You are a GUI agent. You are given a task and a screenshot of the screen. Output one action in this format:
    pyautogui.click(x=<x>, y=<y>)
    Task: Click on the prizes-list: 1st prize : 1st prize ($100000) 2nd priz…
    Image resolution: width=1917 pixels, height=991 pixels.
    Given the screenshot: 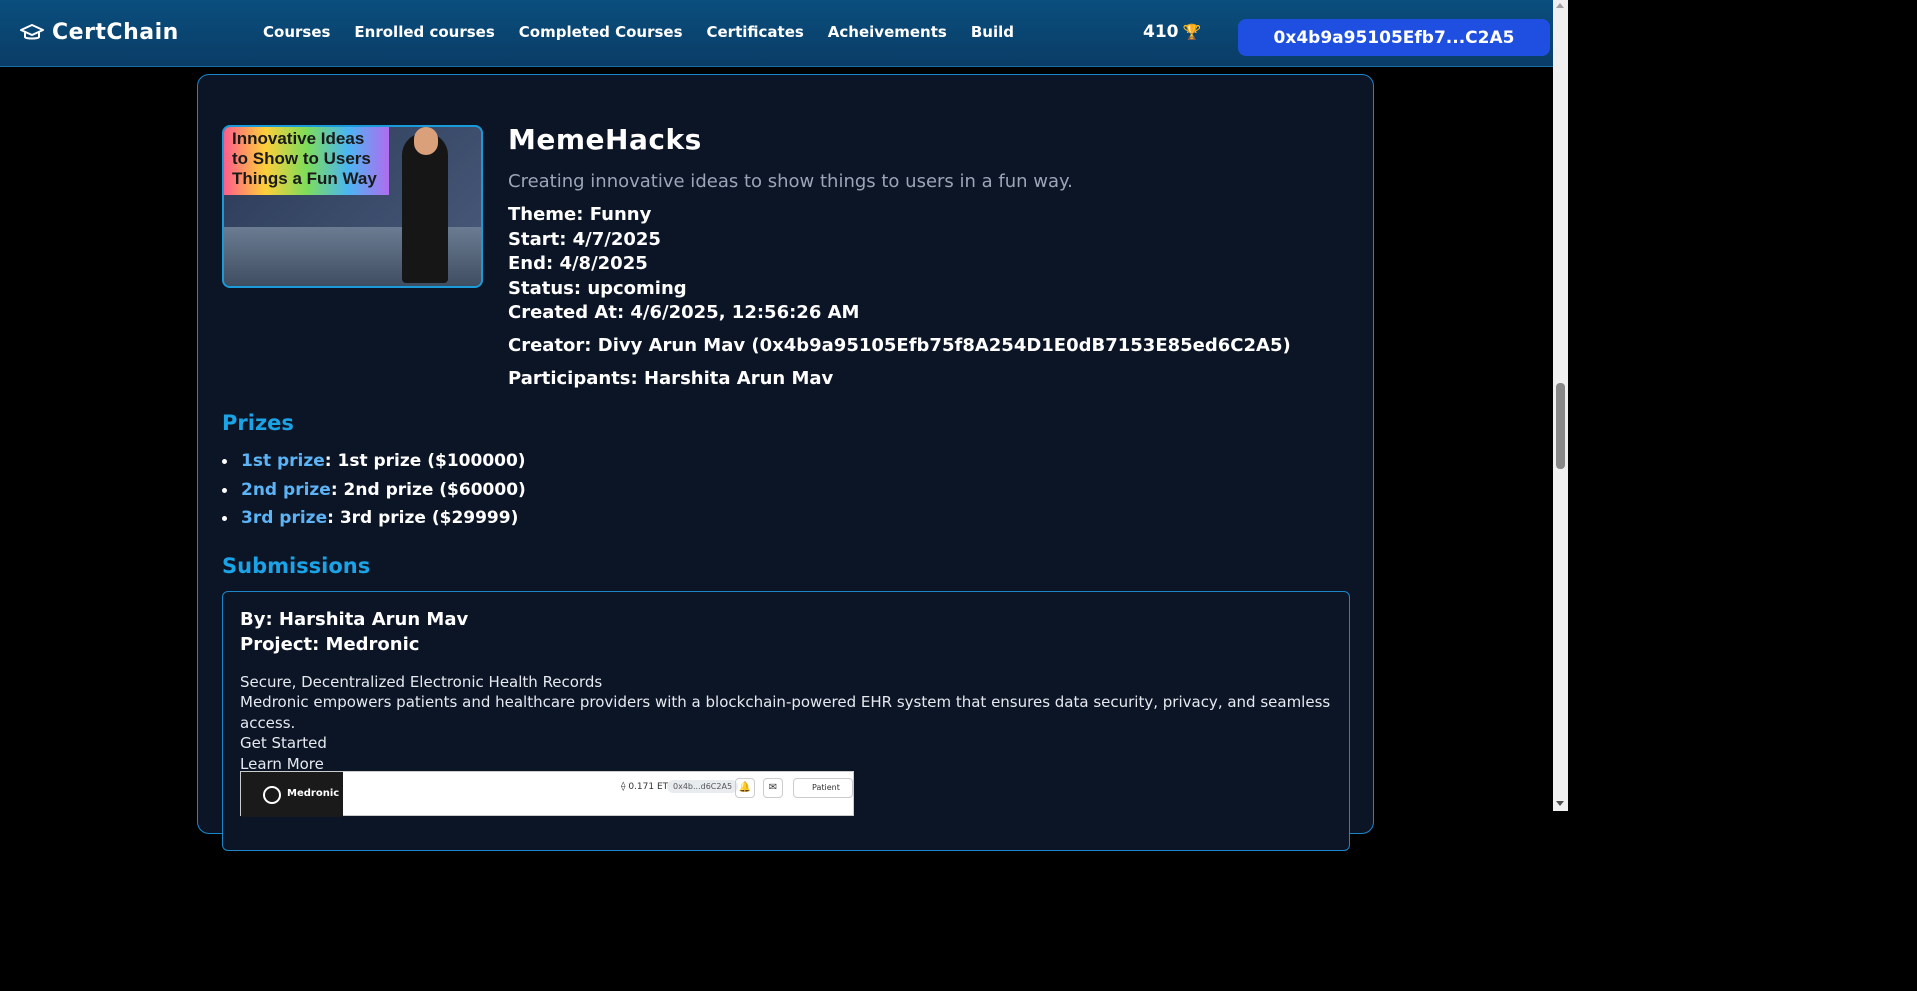 What is the action you would take?
    pyautogui.click(x=374, y=490)
    